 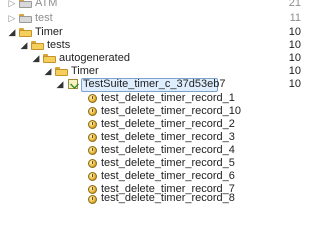 I want to click on tree-item-test-case: test_delete_timer_record_4, so click(x=165, y=150).